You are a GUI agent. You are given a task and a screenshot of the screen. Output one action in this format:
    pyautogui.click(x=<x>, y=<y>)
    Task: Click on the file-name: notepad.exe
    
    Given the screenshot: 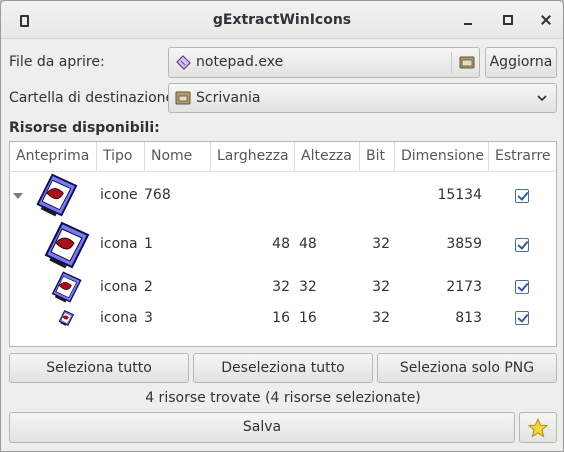 What is the action you would take?
    pyautogui.click(x=240, y=62)
    